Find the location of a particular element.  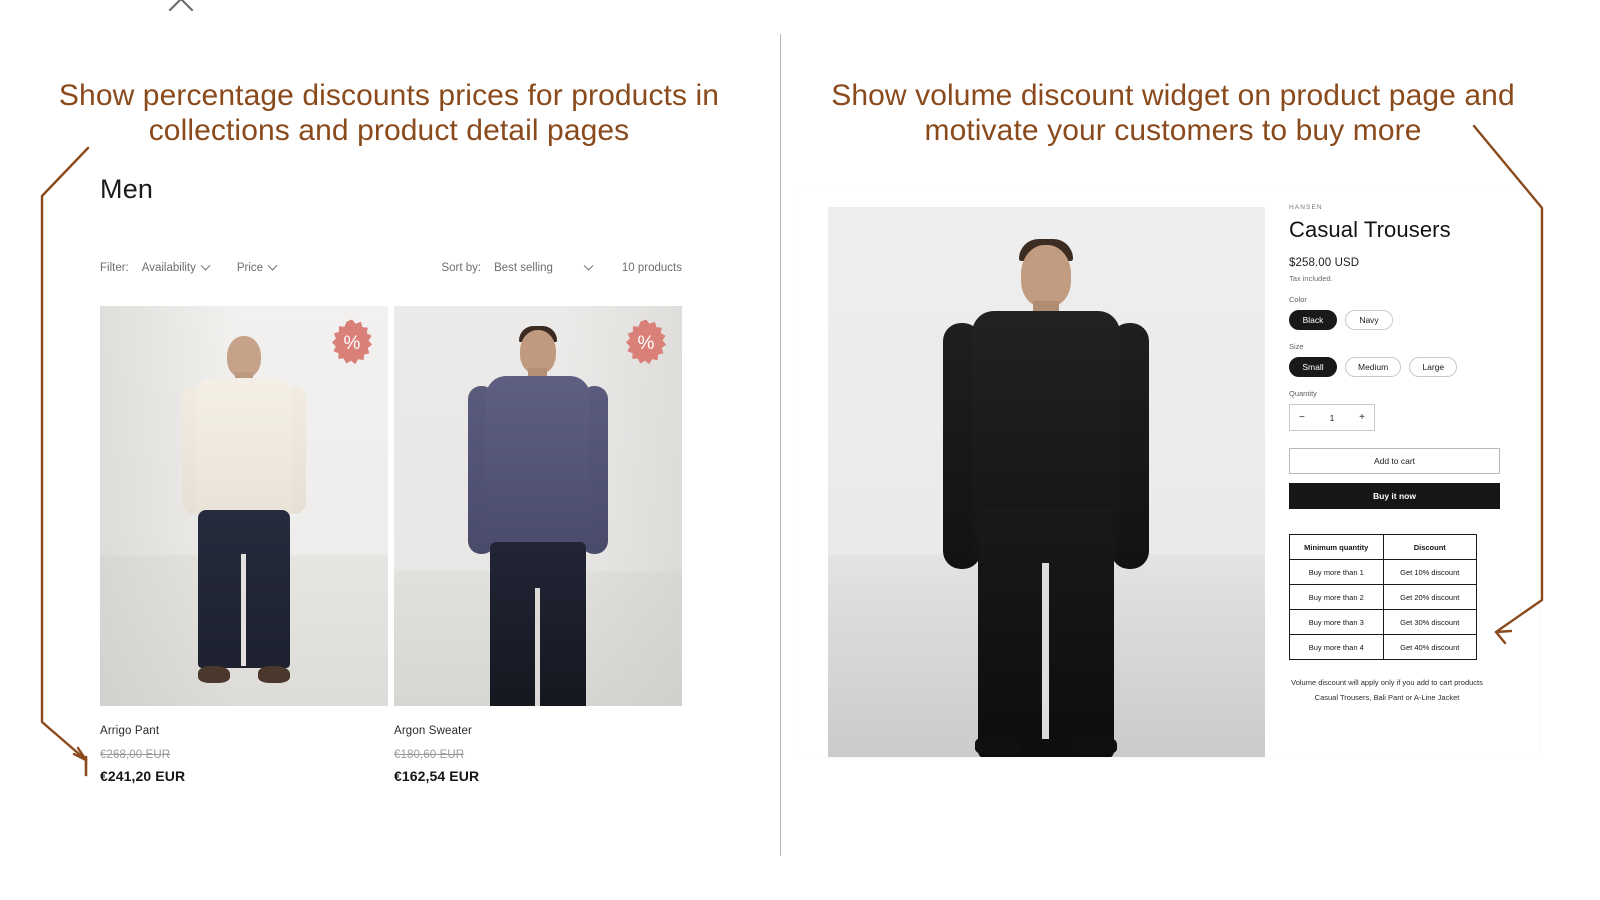

option-size: Size Small Medium Large is located at coordinates (1396, 359).